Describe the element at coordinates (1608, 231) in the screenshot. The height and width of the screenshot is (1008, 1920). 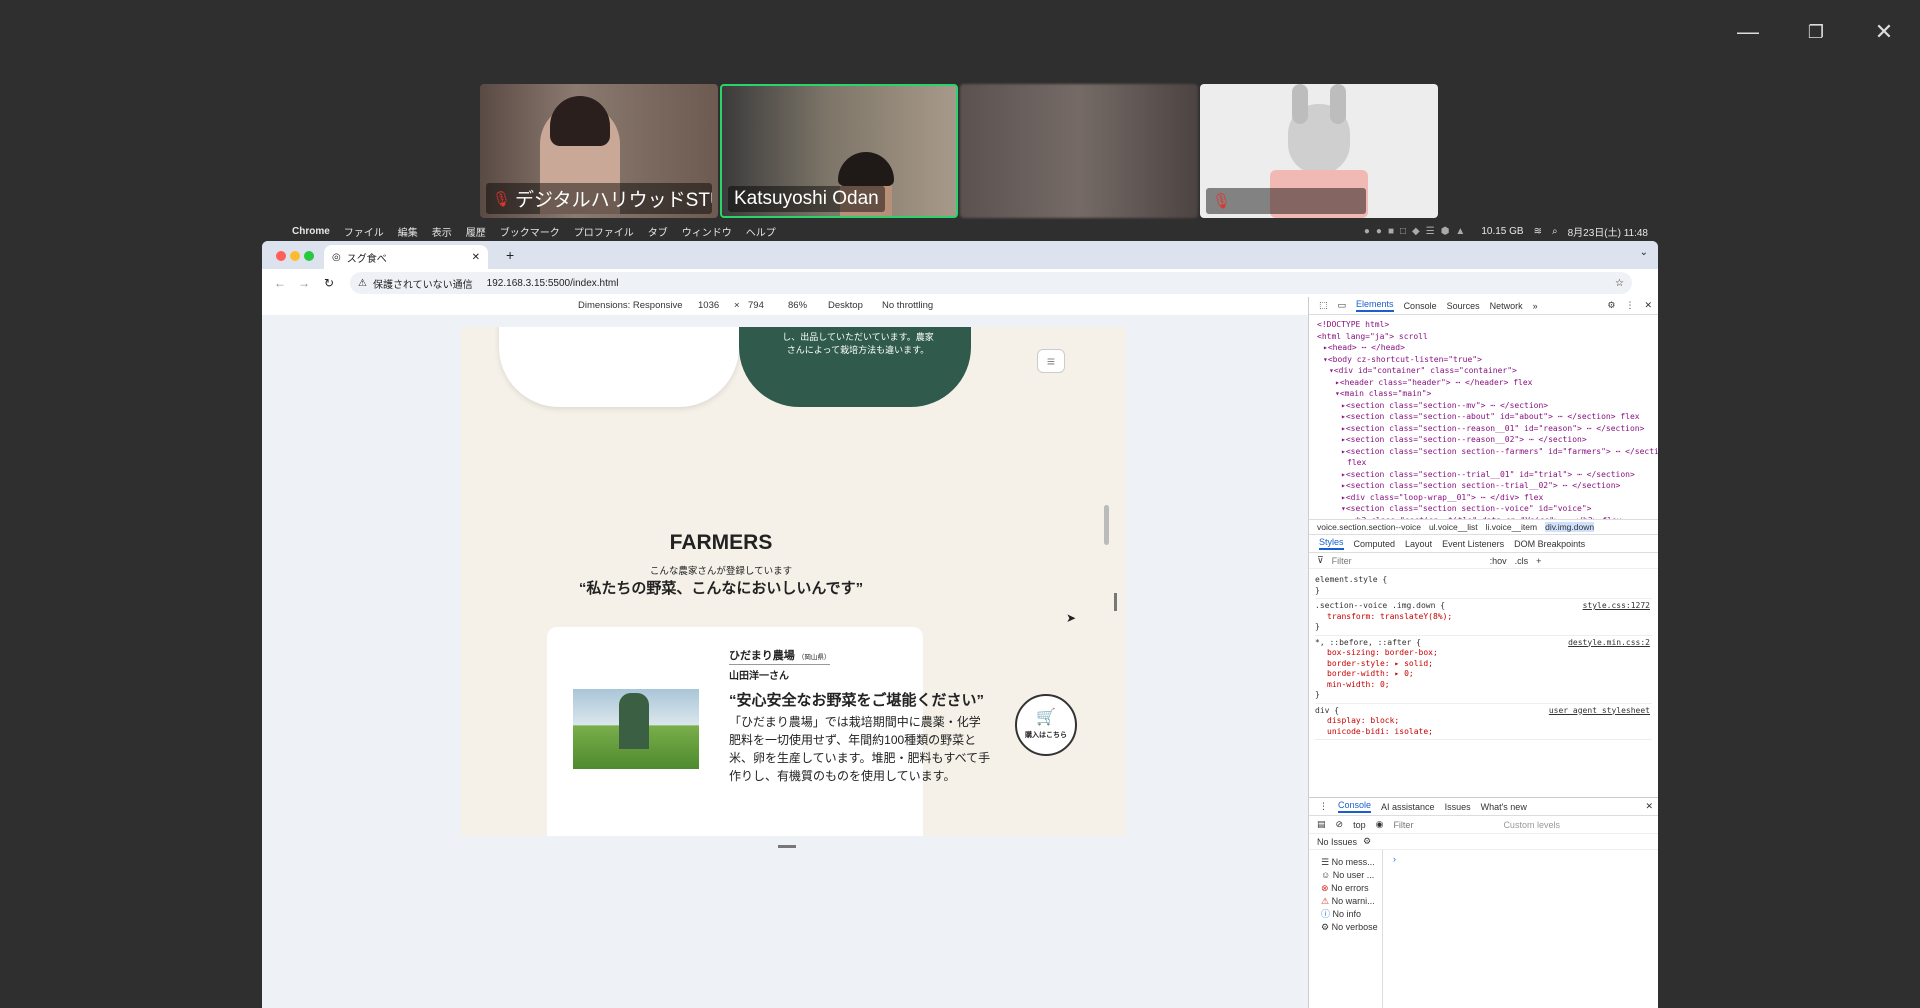
I see `clock: 8月23日(土) 11:48` at that location.